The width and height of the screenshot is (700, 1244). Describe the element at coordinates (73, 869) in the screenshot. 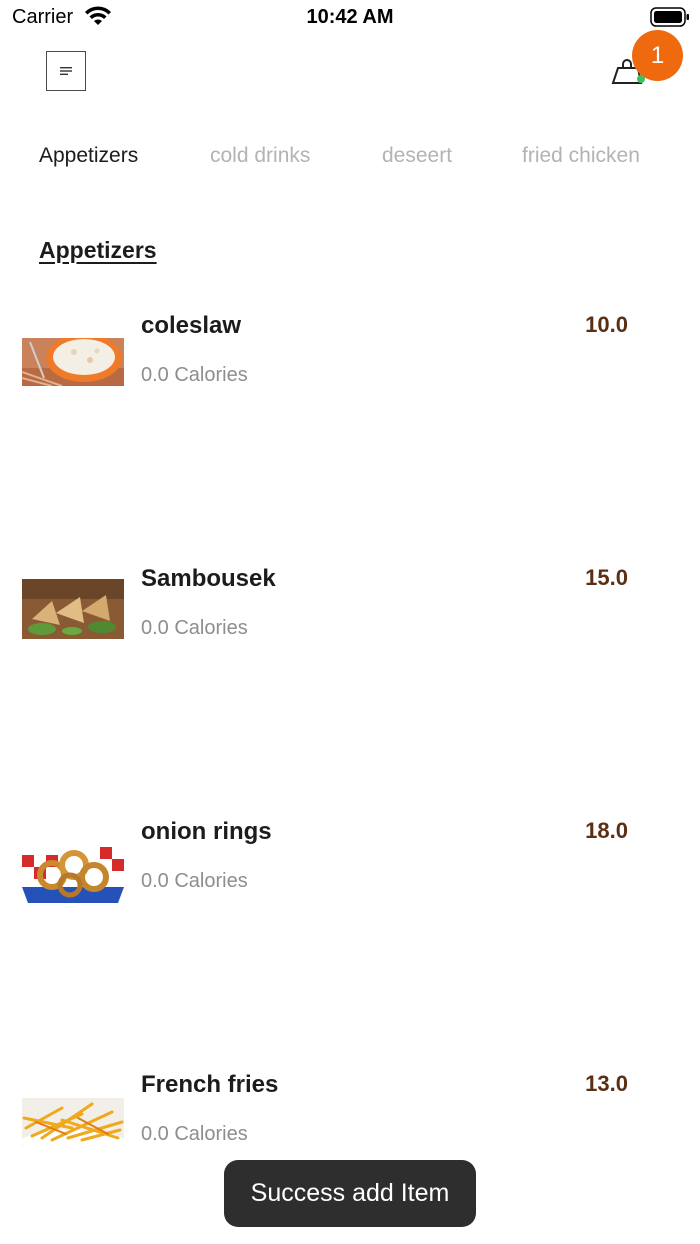

I see `item-image-onion-rings` at that location.